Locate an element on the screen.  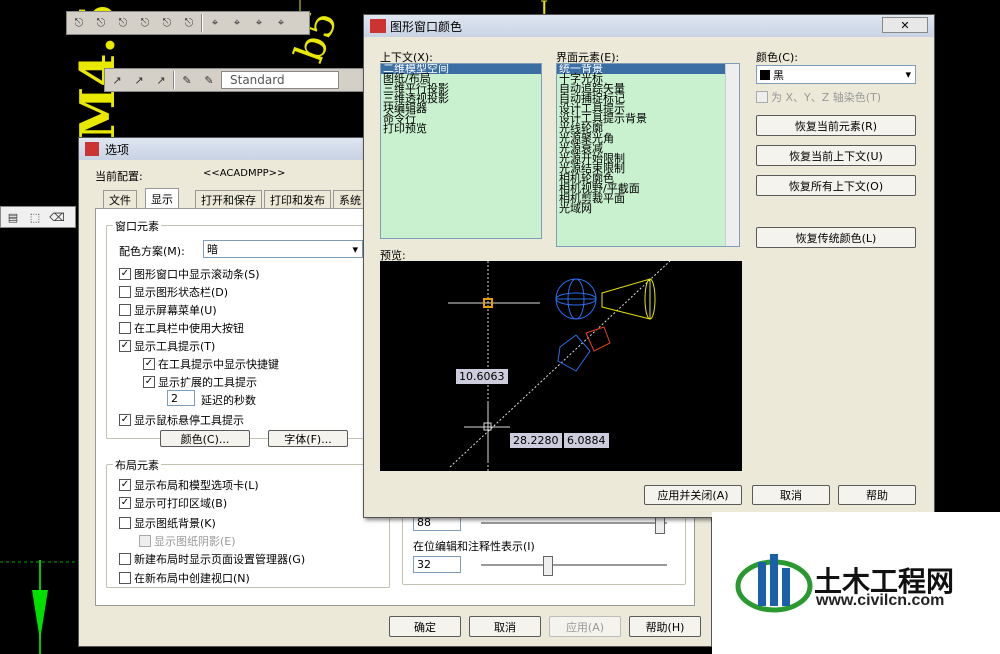
restore-classic-colors-button: 恢复传统颜色(L) is located at coordinates (836, 237).